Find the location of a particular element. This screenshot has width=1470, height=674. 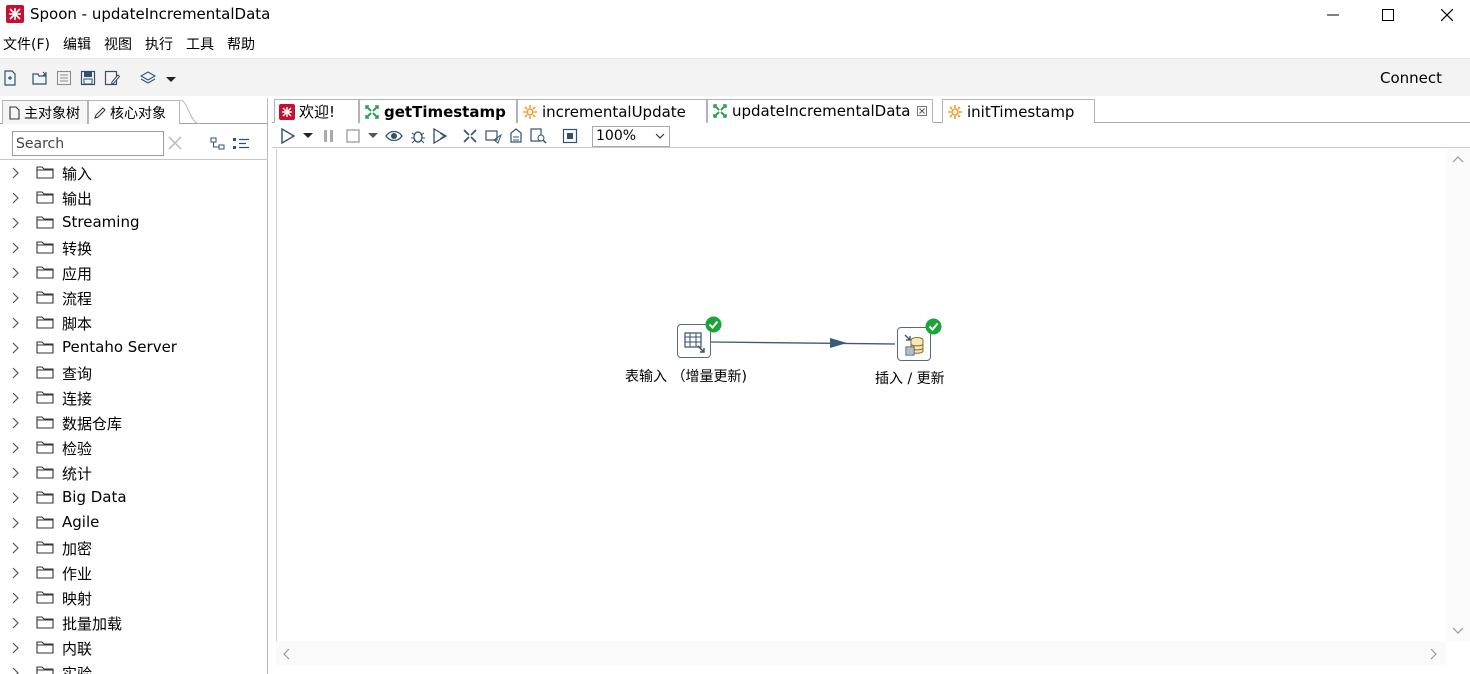

tree-item: Streaming is located at coordinates (133, 222).